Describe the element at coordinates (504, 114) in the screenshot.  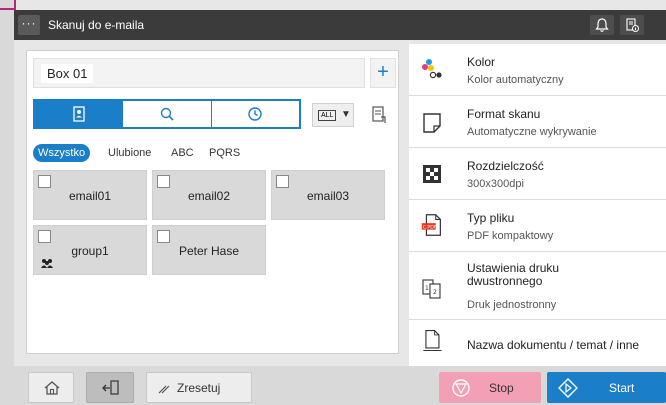
I see `setting-title: Format skanu` at that location.